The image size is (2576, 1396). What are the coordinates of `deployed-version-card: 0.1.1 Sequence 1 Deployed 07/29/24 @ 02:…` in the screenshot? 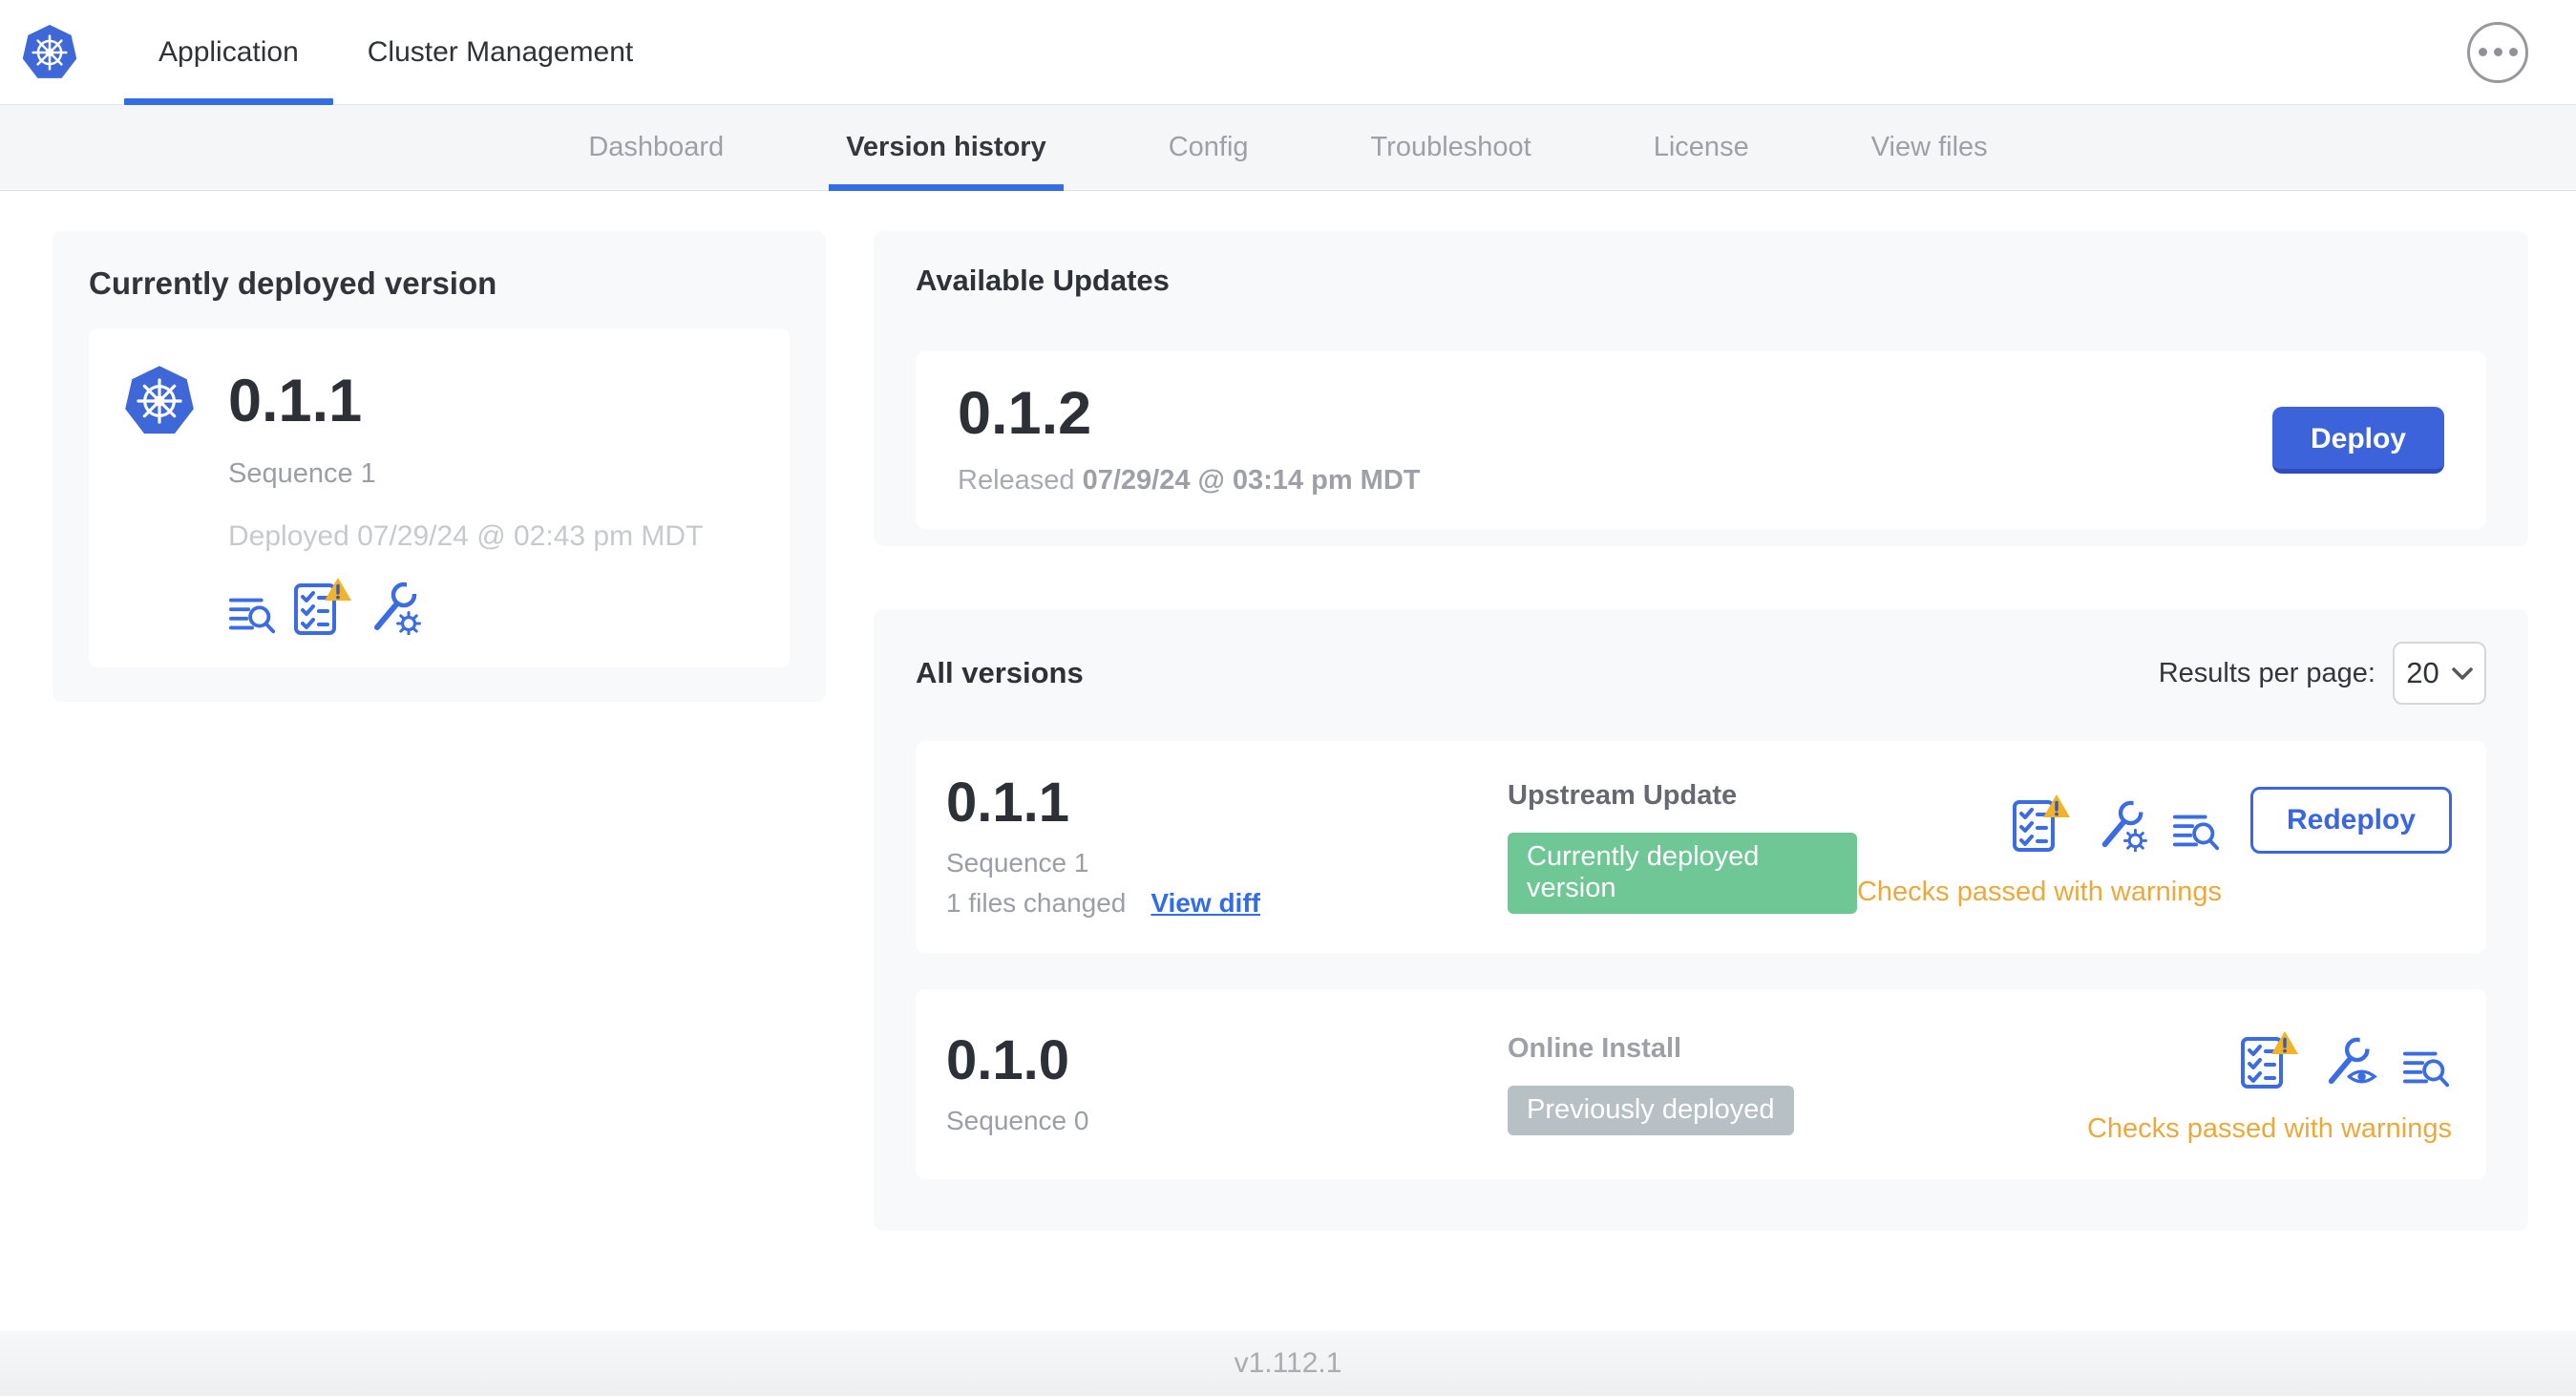 It's located at (439, 498).